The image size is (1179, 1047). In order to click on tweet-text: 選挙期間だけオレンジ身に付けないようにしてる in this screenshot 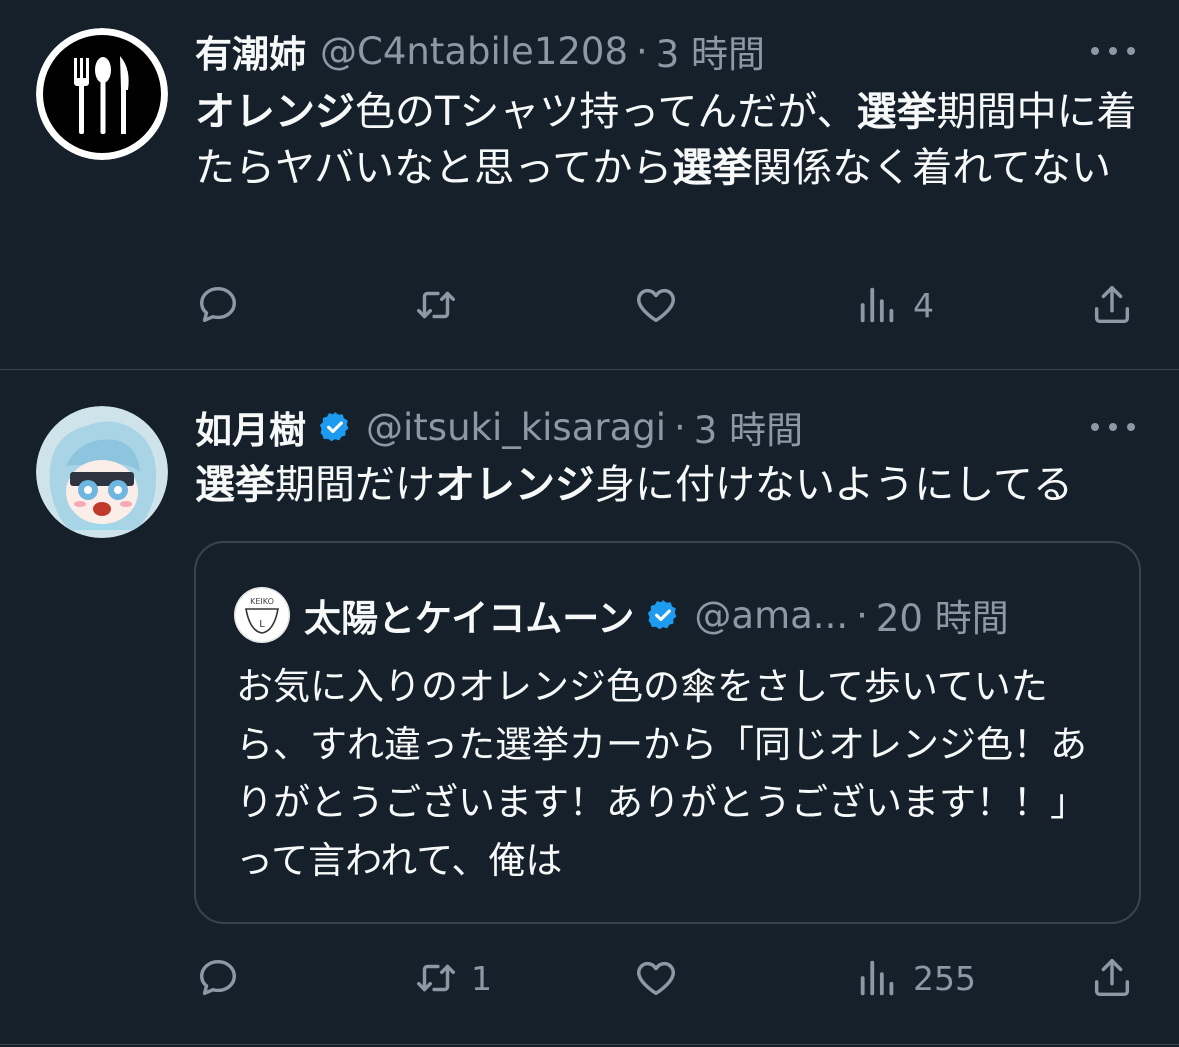, I will do `click(670, 485)`.